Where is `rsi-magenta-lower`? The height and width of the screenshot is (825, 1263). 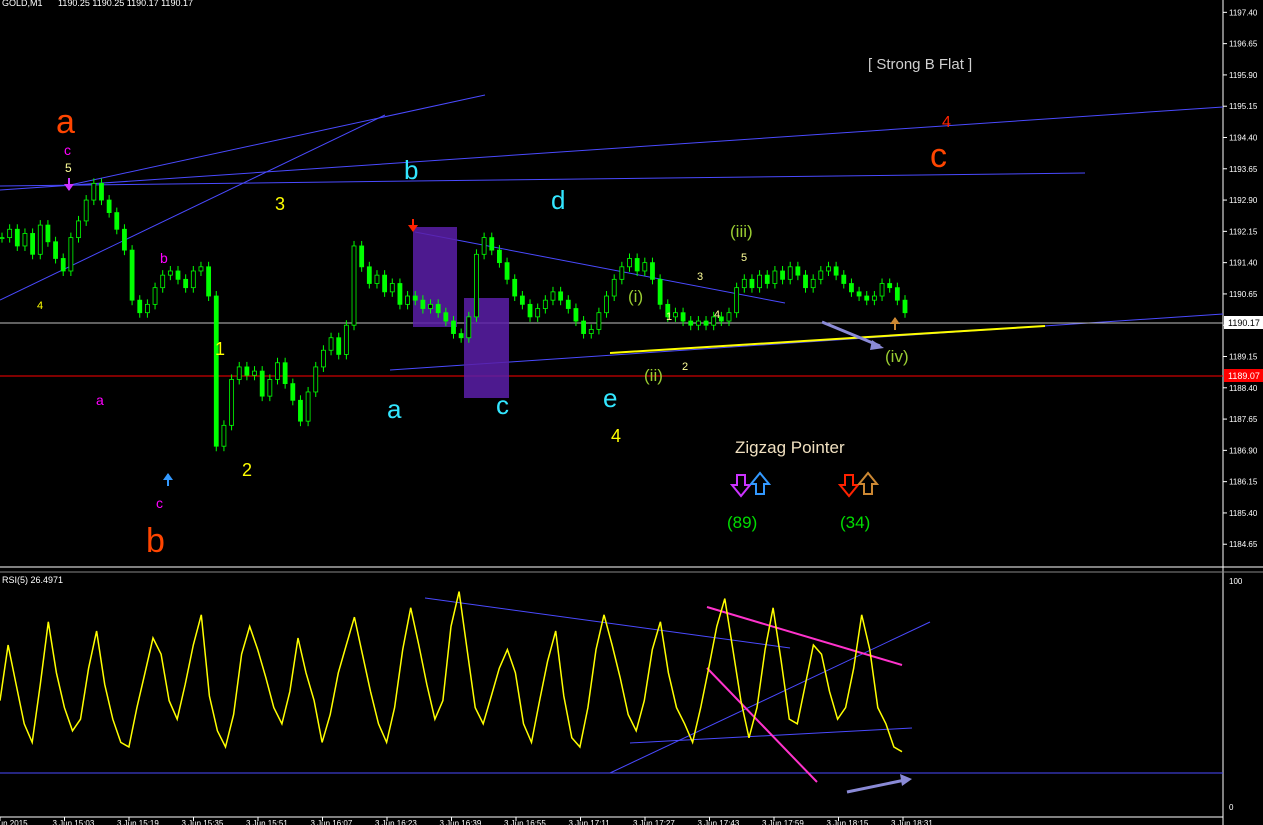 rsi-magenta-lower is located at coordinates (762, 725).